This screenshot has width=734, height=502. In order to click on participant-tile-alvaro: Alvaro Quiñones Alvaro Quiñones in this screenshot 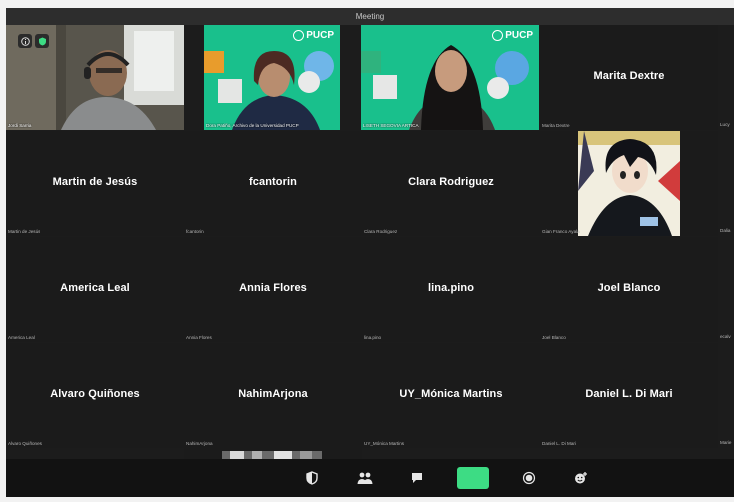, I will do `click(95, 395)`.